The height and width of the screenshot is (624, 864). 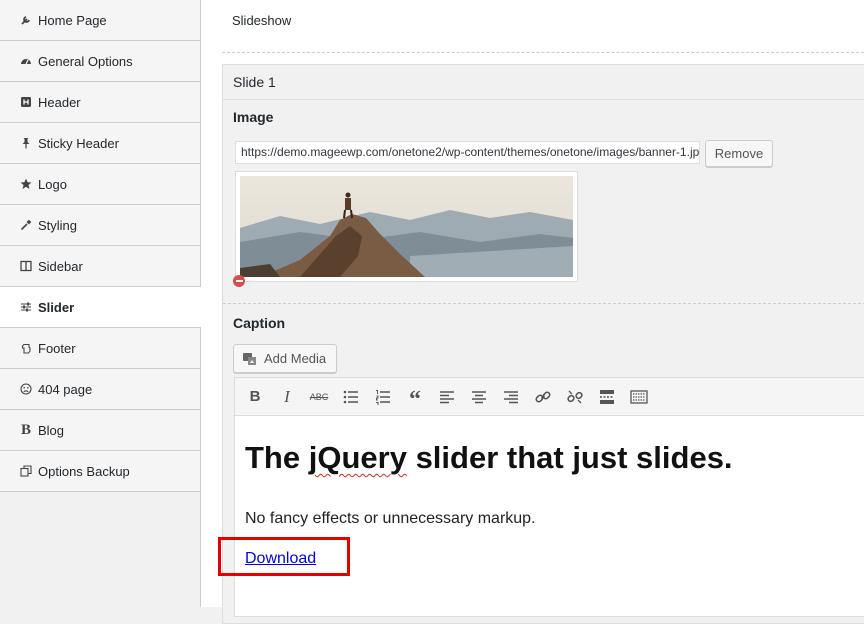 I want to click on caption-paragraph: No fancy effects or unnecessary markup., so click(x=390, y=518).